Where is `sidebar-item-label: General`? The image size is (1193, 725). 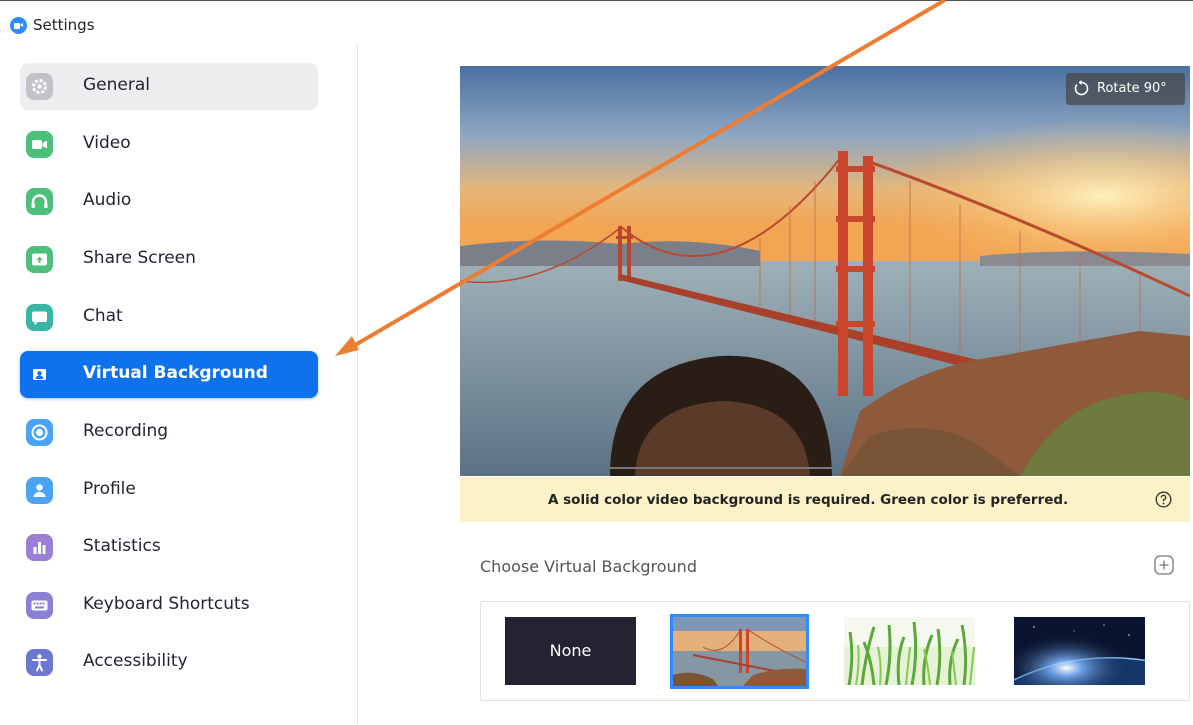 sidebar-item-label: General is located at coordinates (116, 85).